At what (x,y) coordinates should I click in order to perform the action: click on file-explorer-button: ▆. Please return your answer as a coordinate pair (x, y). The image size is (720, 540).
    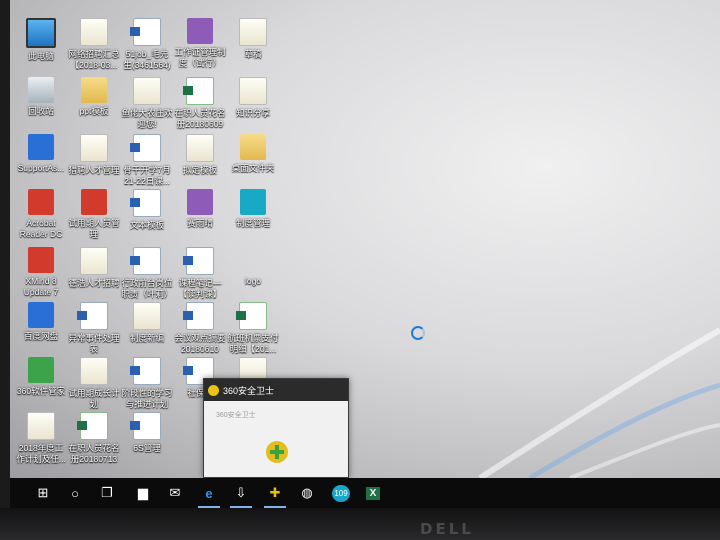
    Looking at the image, I should click on (143, 493).